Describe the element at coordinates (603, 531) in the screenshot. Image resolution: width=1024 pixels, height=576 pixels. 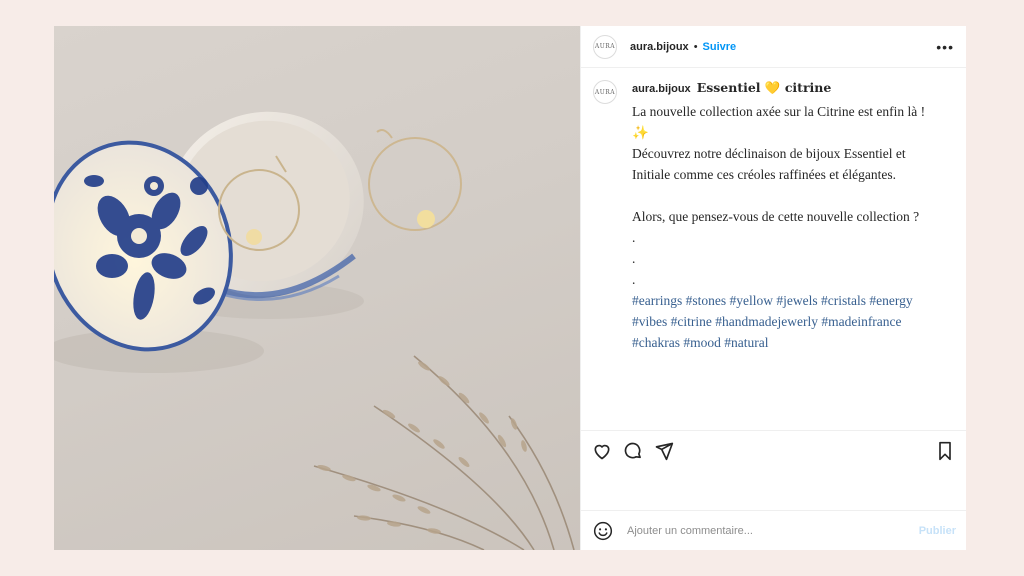
I see `emoji-icon` at that location.